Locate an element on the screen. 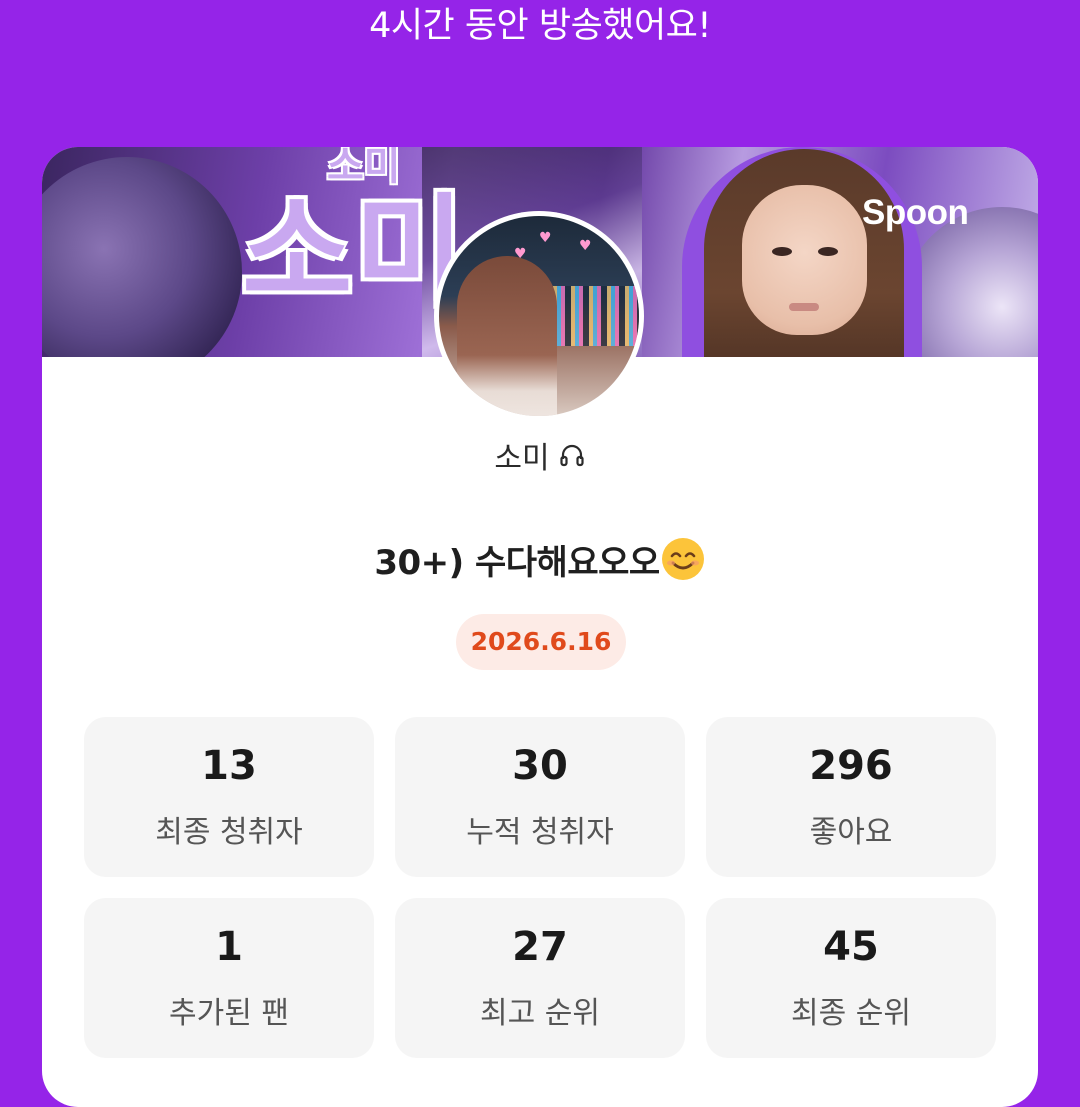  stat-value: 45 is located at coordinates (851, 947).